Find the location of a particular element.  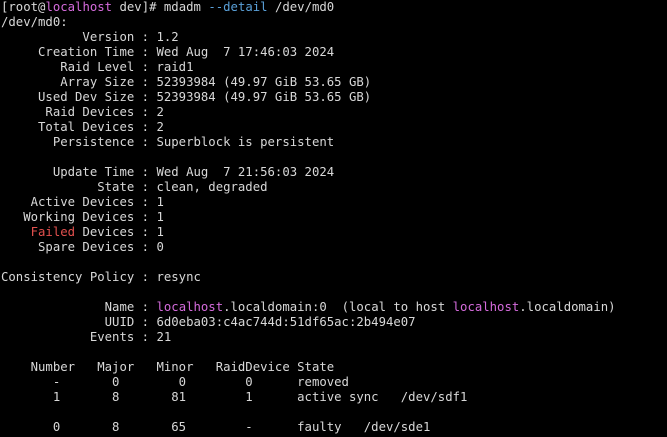

table-row: 1 8 81 1 active sync /dev/sdf1 is located at coordinates (234, 397).